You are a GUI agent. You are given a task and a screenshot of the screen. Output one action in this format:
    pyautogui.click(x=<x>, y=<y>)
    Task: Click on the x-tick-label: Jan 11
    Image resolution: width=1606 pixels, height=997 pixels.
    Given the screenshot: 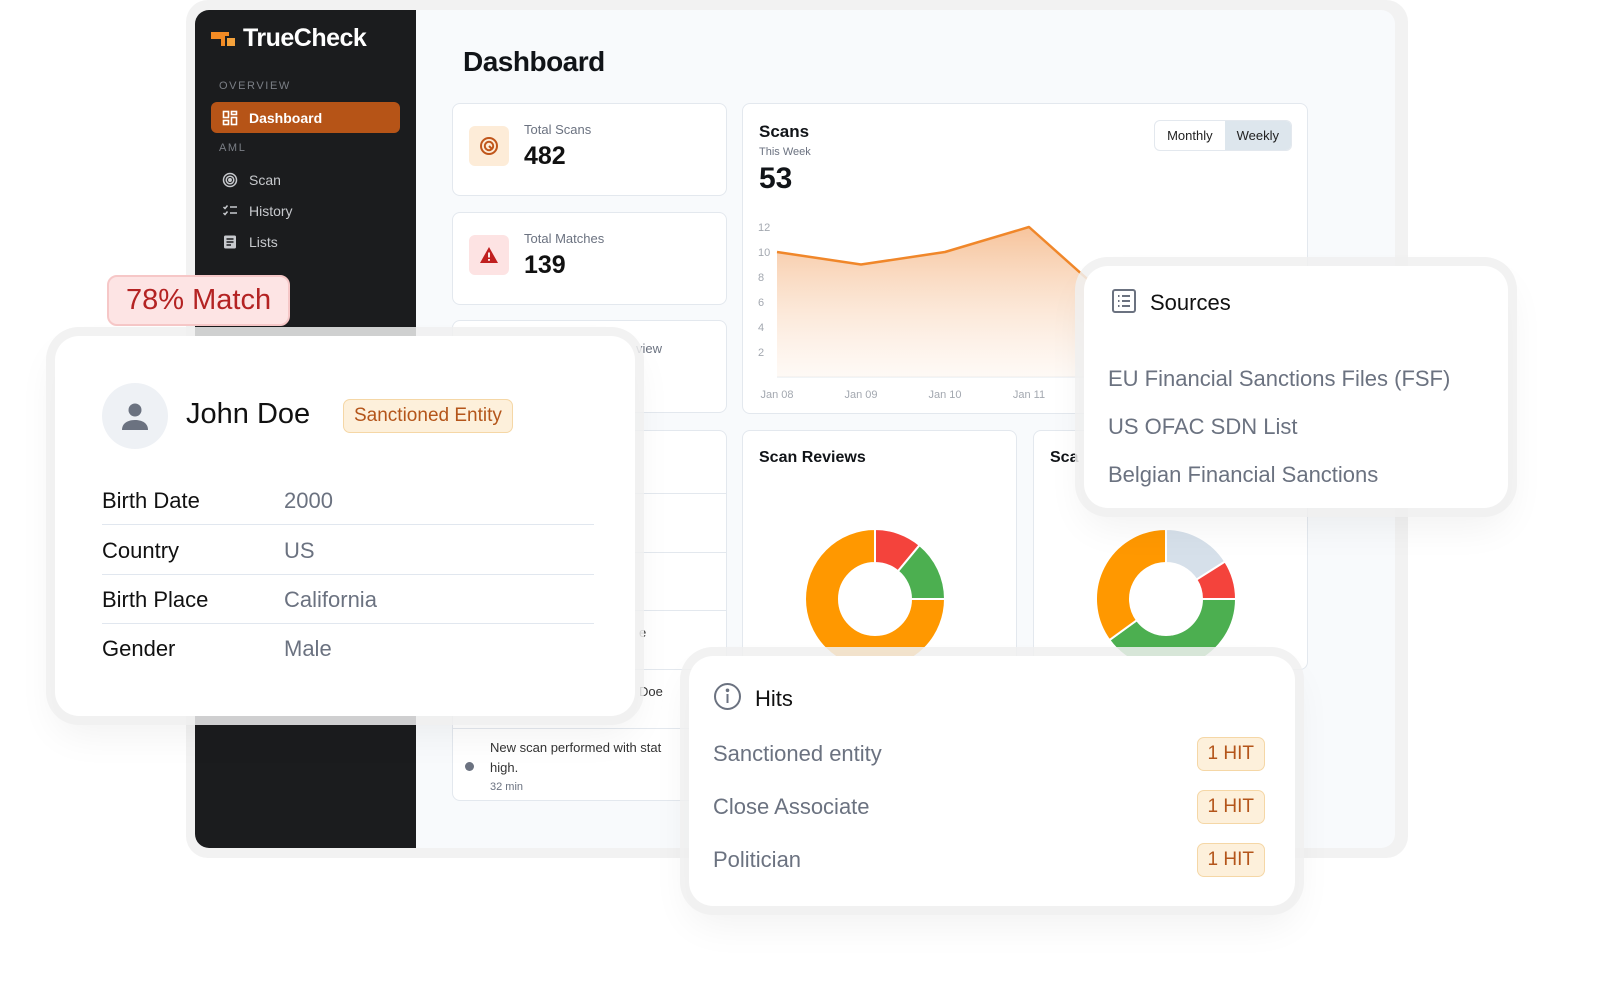 What is the action you would take?
    pyautogui.click(x=1029, y=395)
    